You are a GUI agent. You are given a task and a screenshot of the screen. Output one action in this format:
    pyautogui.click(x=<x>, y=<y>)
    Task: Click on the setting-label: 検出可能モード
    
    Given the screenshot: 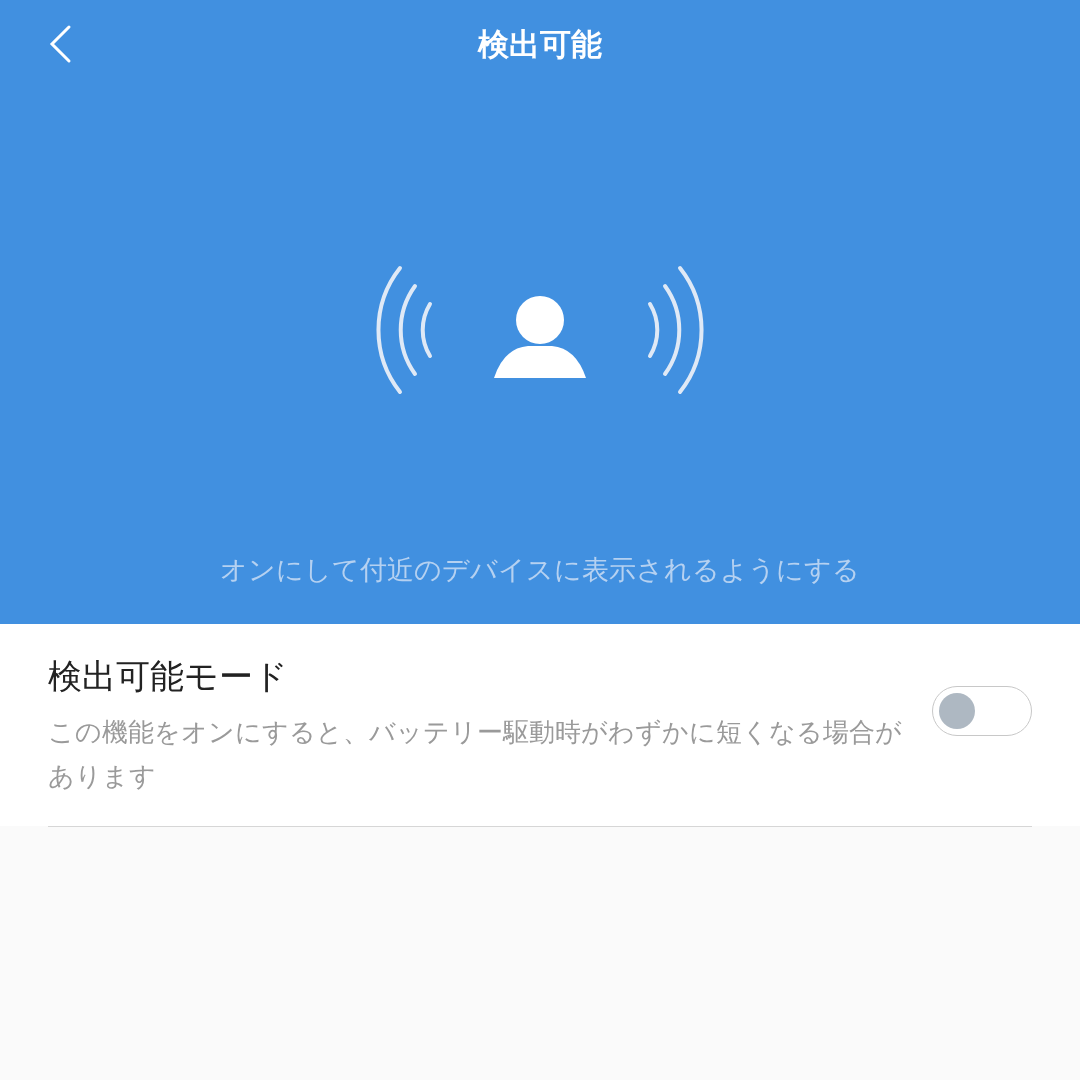 What is the action you would take?
    pyautogui.click(x=168, y=676)
    